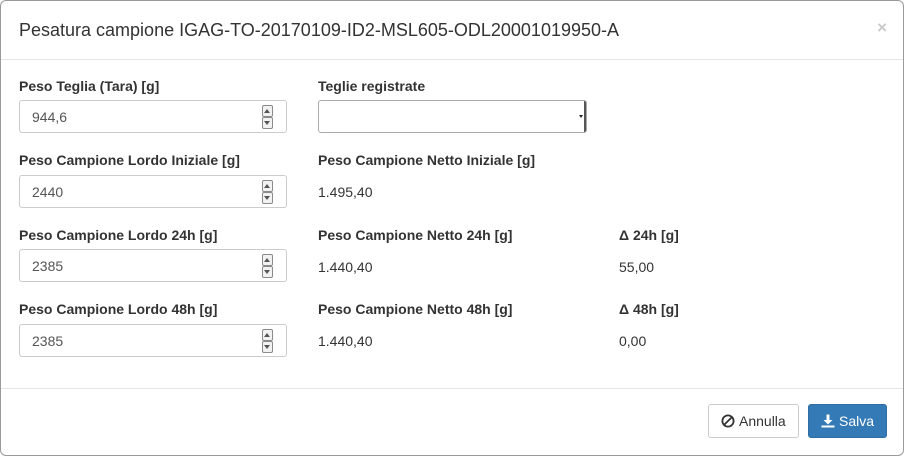 The height and width of the screenshot is (456, 904). I want to click on chevron-down-icon, so click(581, 116).